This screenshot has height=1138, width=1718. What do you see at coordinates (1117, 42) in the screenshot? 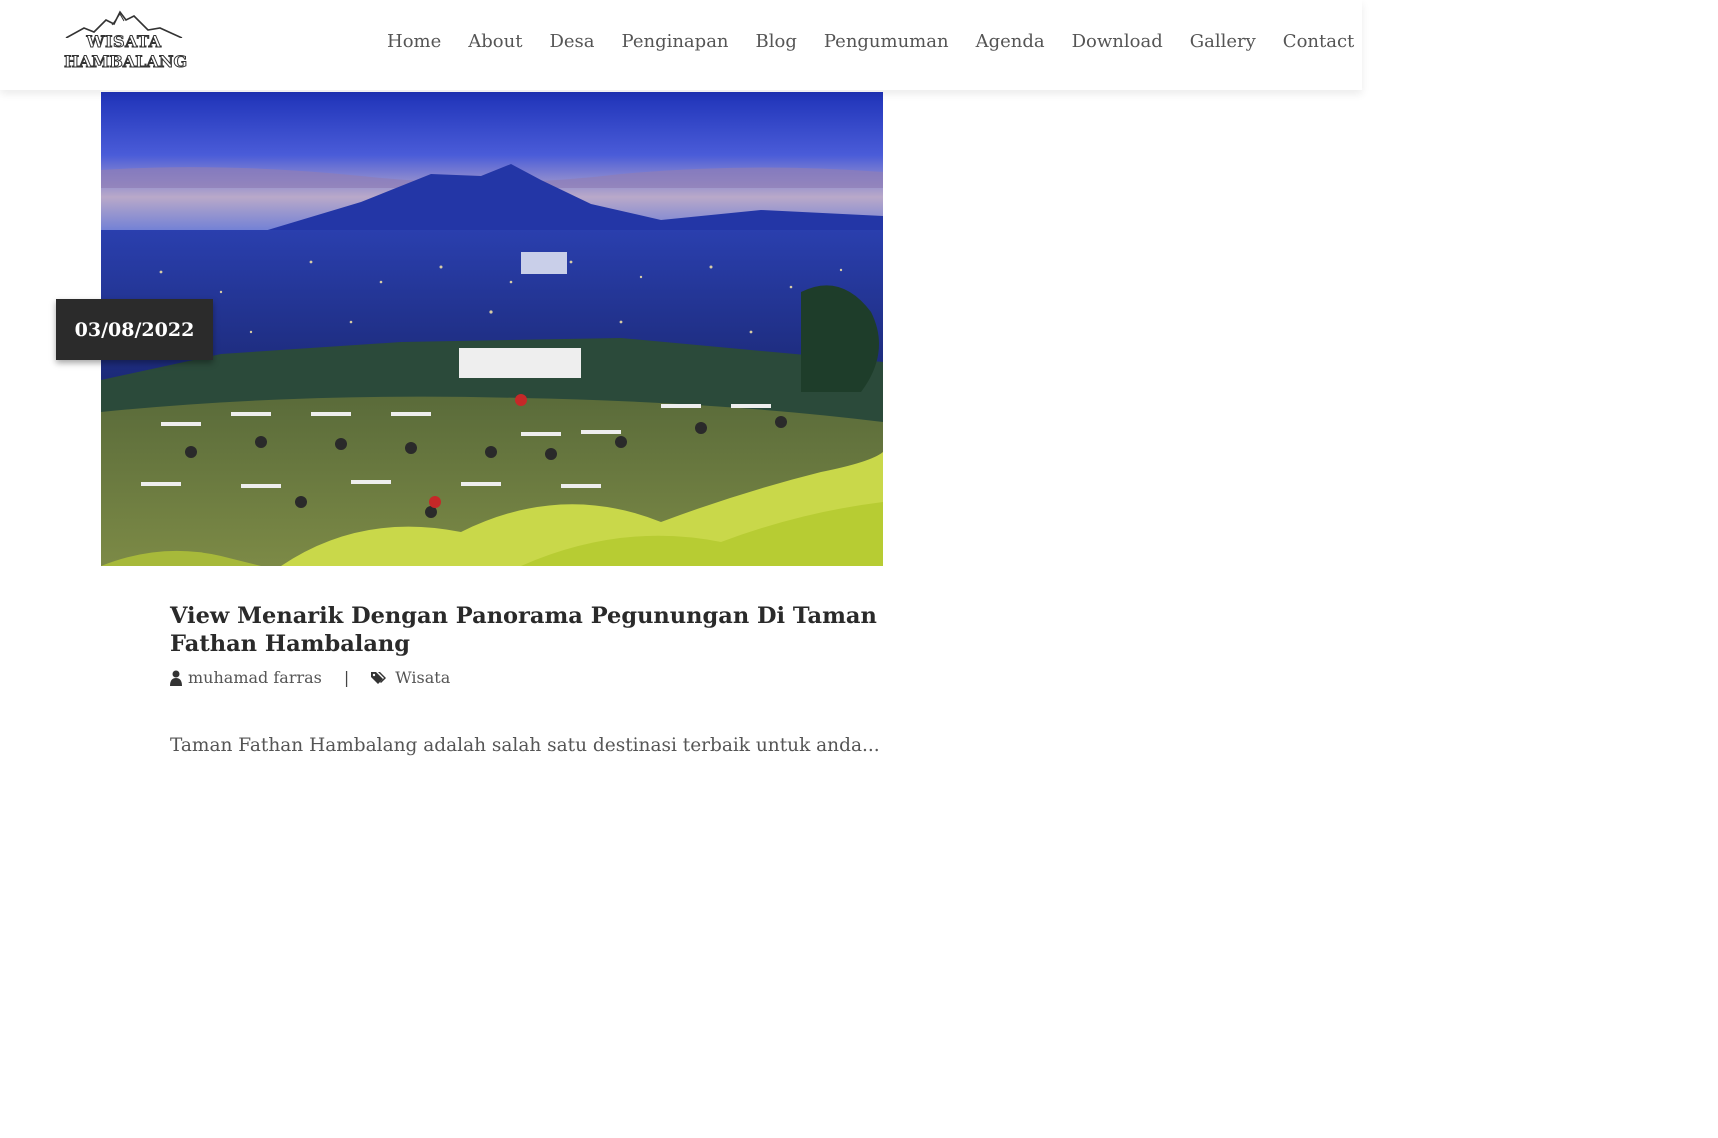
I see `nav-download: Download` at bounding box center [1117, 42].